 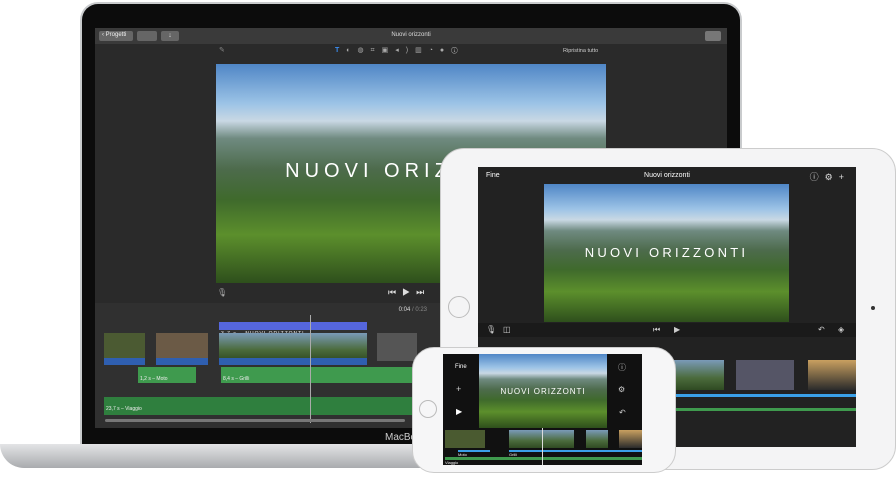 I want to click on timeline-scrollbar, so click(x=255, y=420).